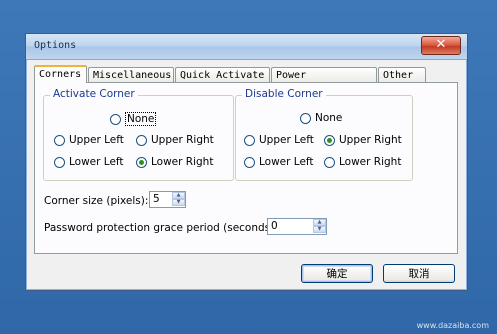 This screenshot has height=334, width=497. I want to click on ok-button: 确定, so click(337, 273).